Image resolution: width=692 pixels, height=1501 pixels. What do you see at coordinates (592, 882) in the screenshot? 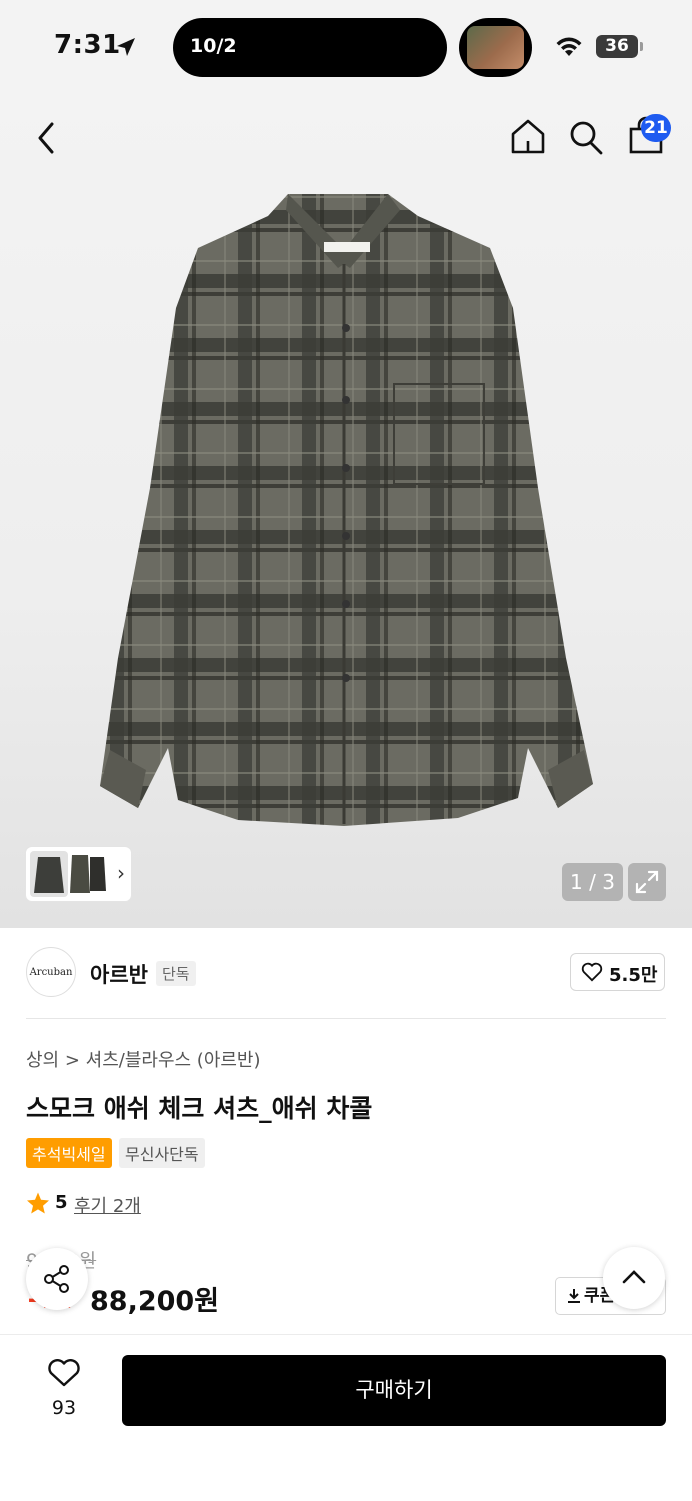
I see `gallery-page-counter: 1 / 3` at bounding box center [592, 882].